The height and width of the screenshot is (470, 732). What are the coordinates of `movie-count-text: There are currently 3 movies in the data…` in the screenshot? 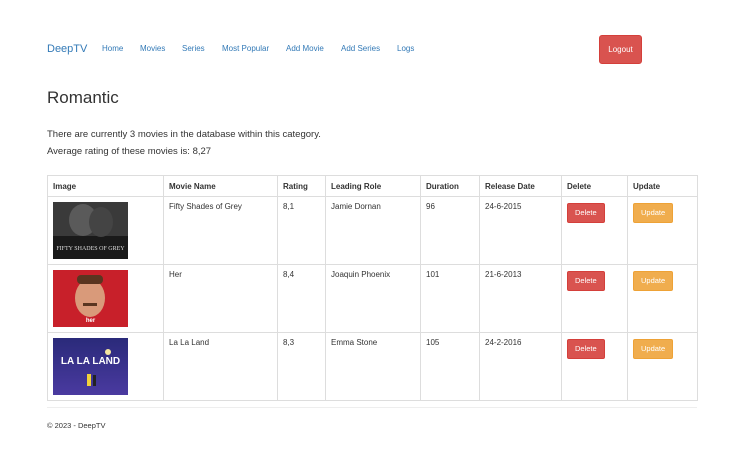 It's located at (184, 134).